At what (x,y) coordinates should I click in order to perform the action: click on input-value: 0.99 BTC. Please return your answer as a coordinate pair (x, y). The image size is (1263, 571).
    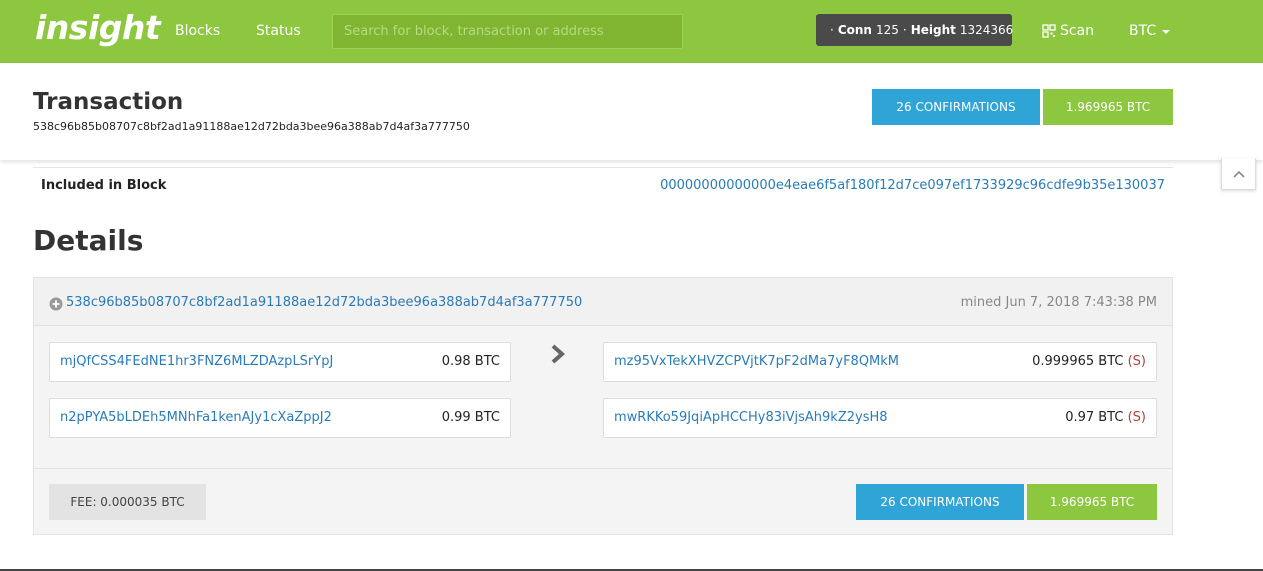
    Looking at the image, I should click on (470, 417).